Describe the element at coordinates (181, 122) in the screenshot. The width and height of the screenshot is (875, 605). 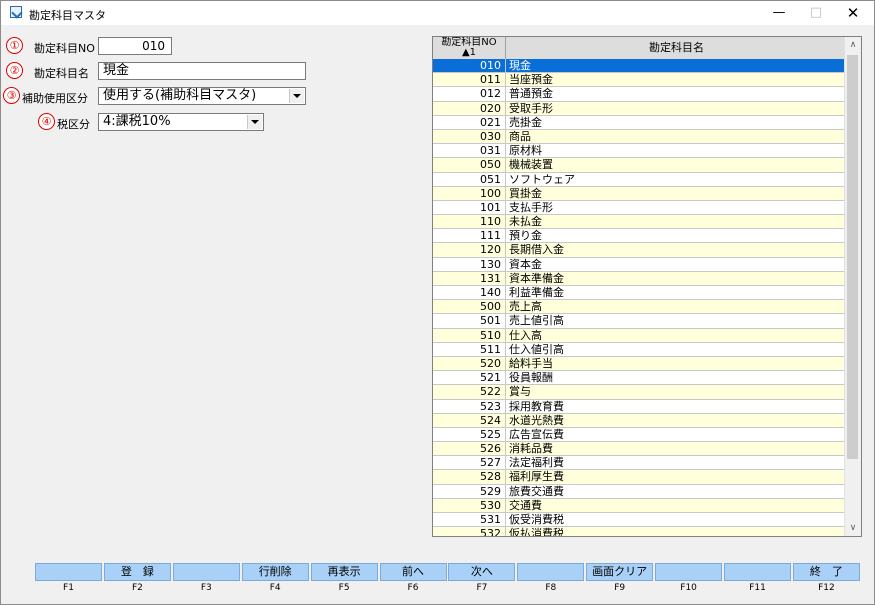
I see `tax-select: 4:課税10%` at that location.